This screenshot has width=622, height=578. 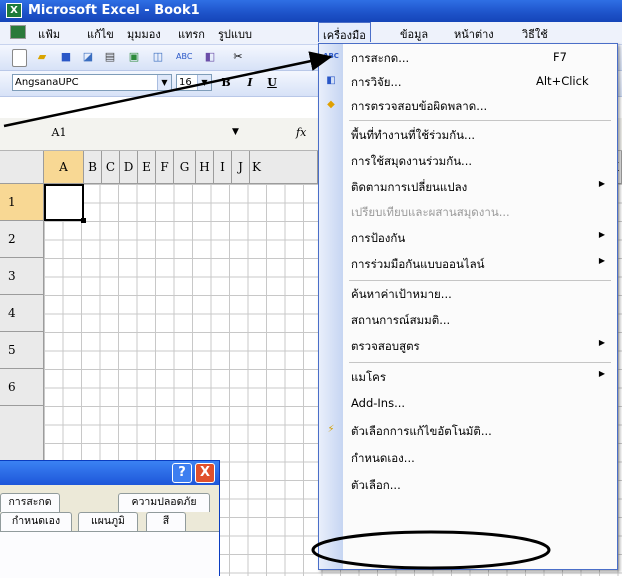 What do you see at coordinates (168, 89) in the screenshot?
I see `callout-arrow` at bounding box center [168, 89].